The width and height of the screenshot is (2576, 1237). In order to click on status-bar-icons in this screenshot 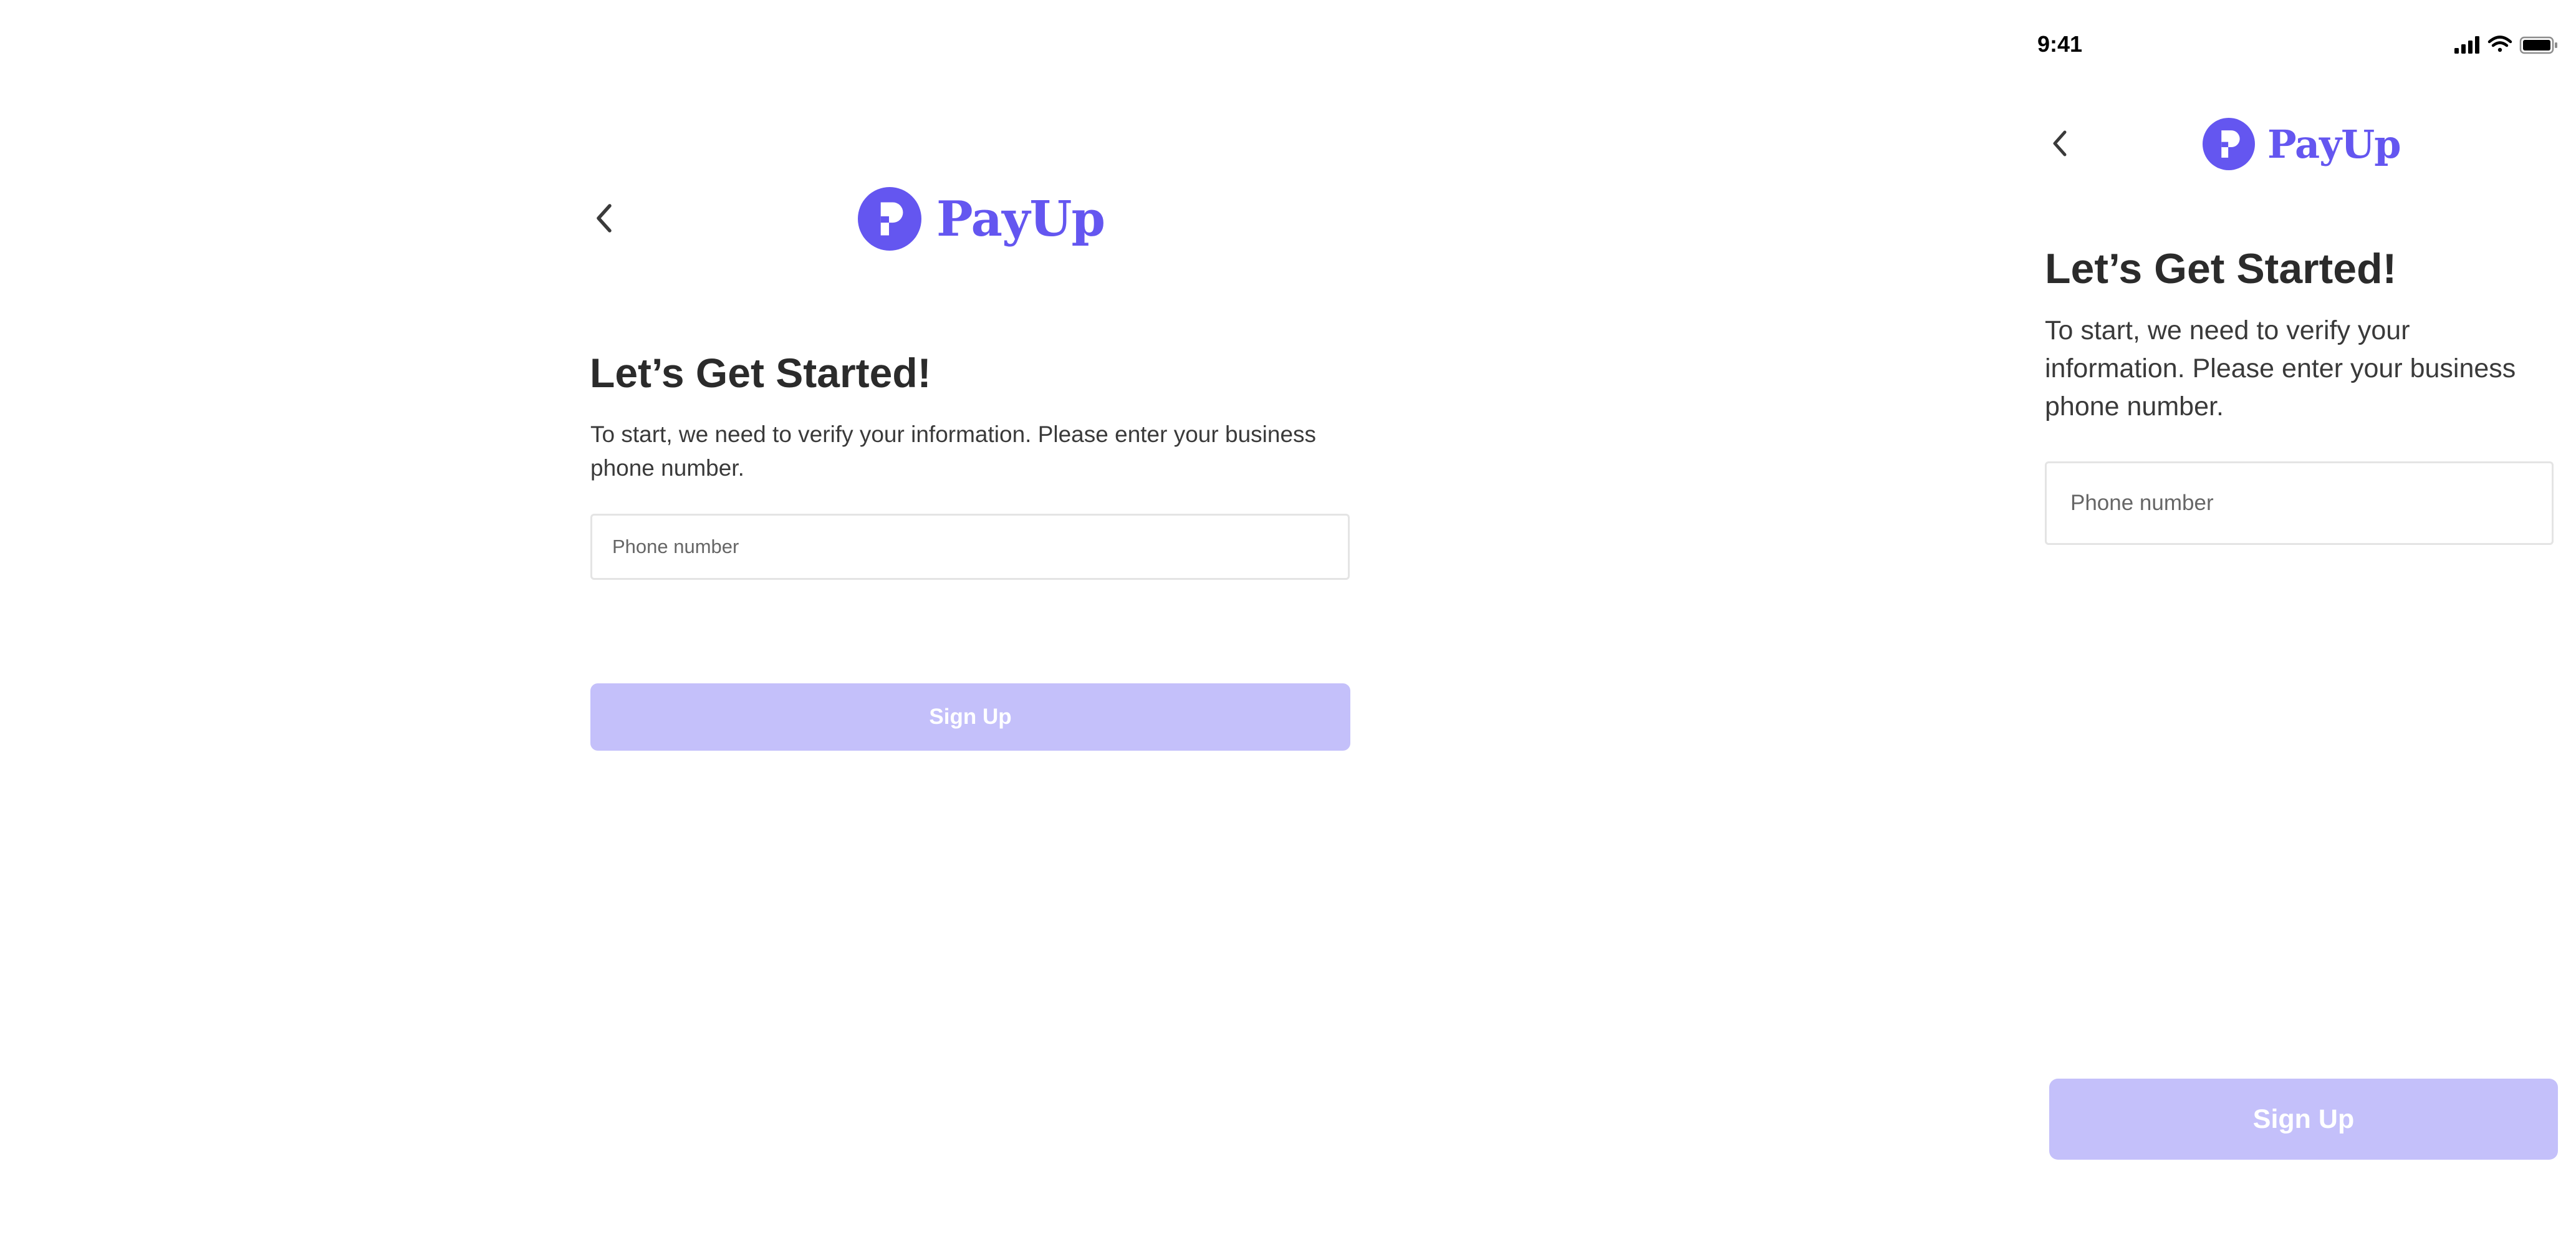, I will do `click(2505, 45)`.